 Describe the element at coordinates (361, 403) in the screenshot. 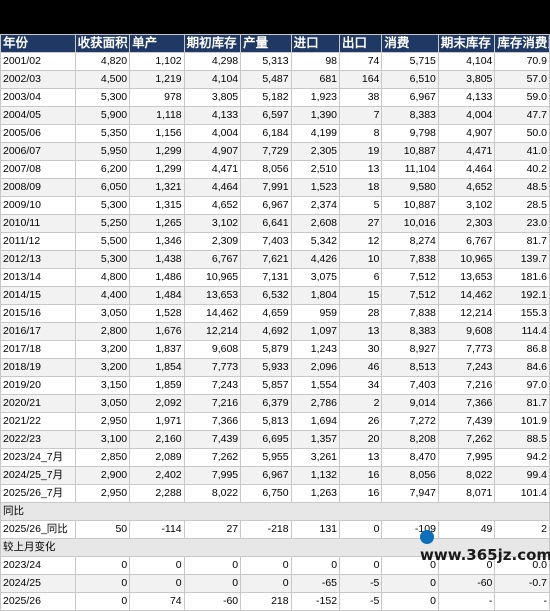

I see `value-cell: 2` at that location.